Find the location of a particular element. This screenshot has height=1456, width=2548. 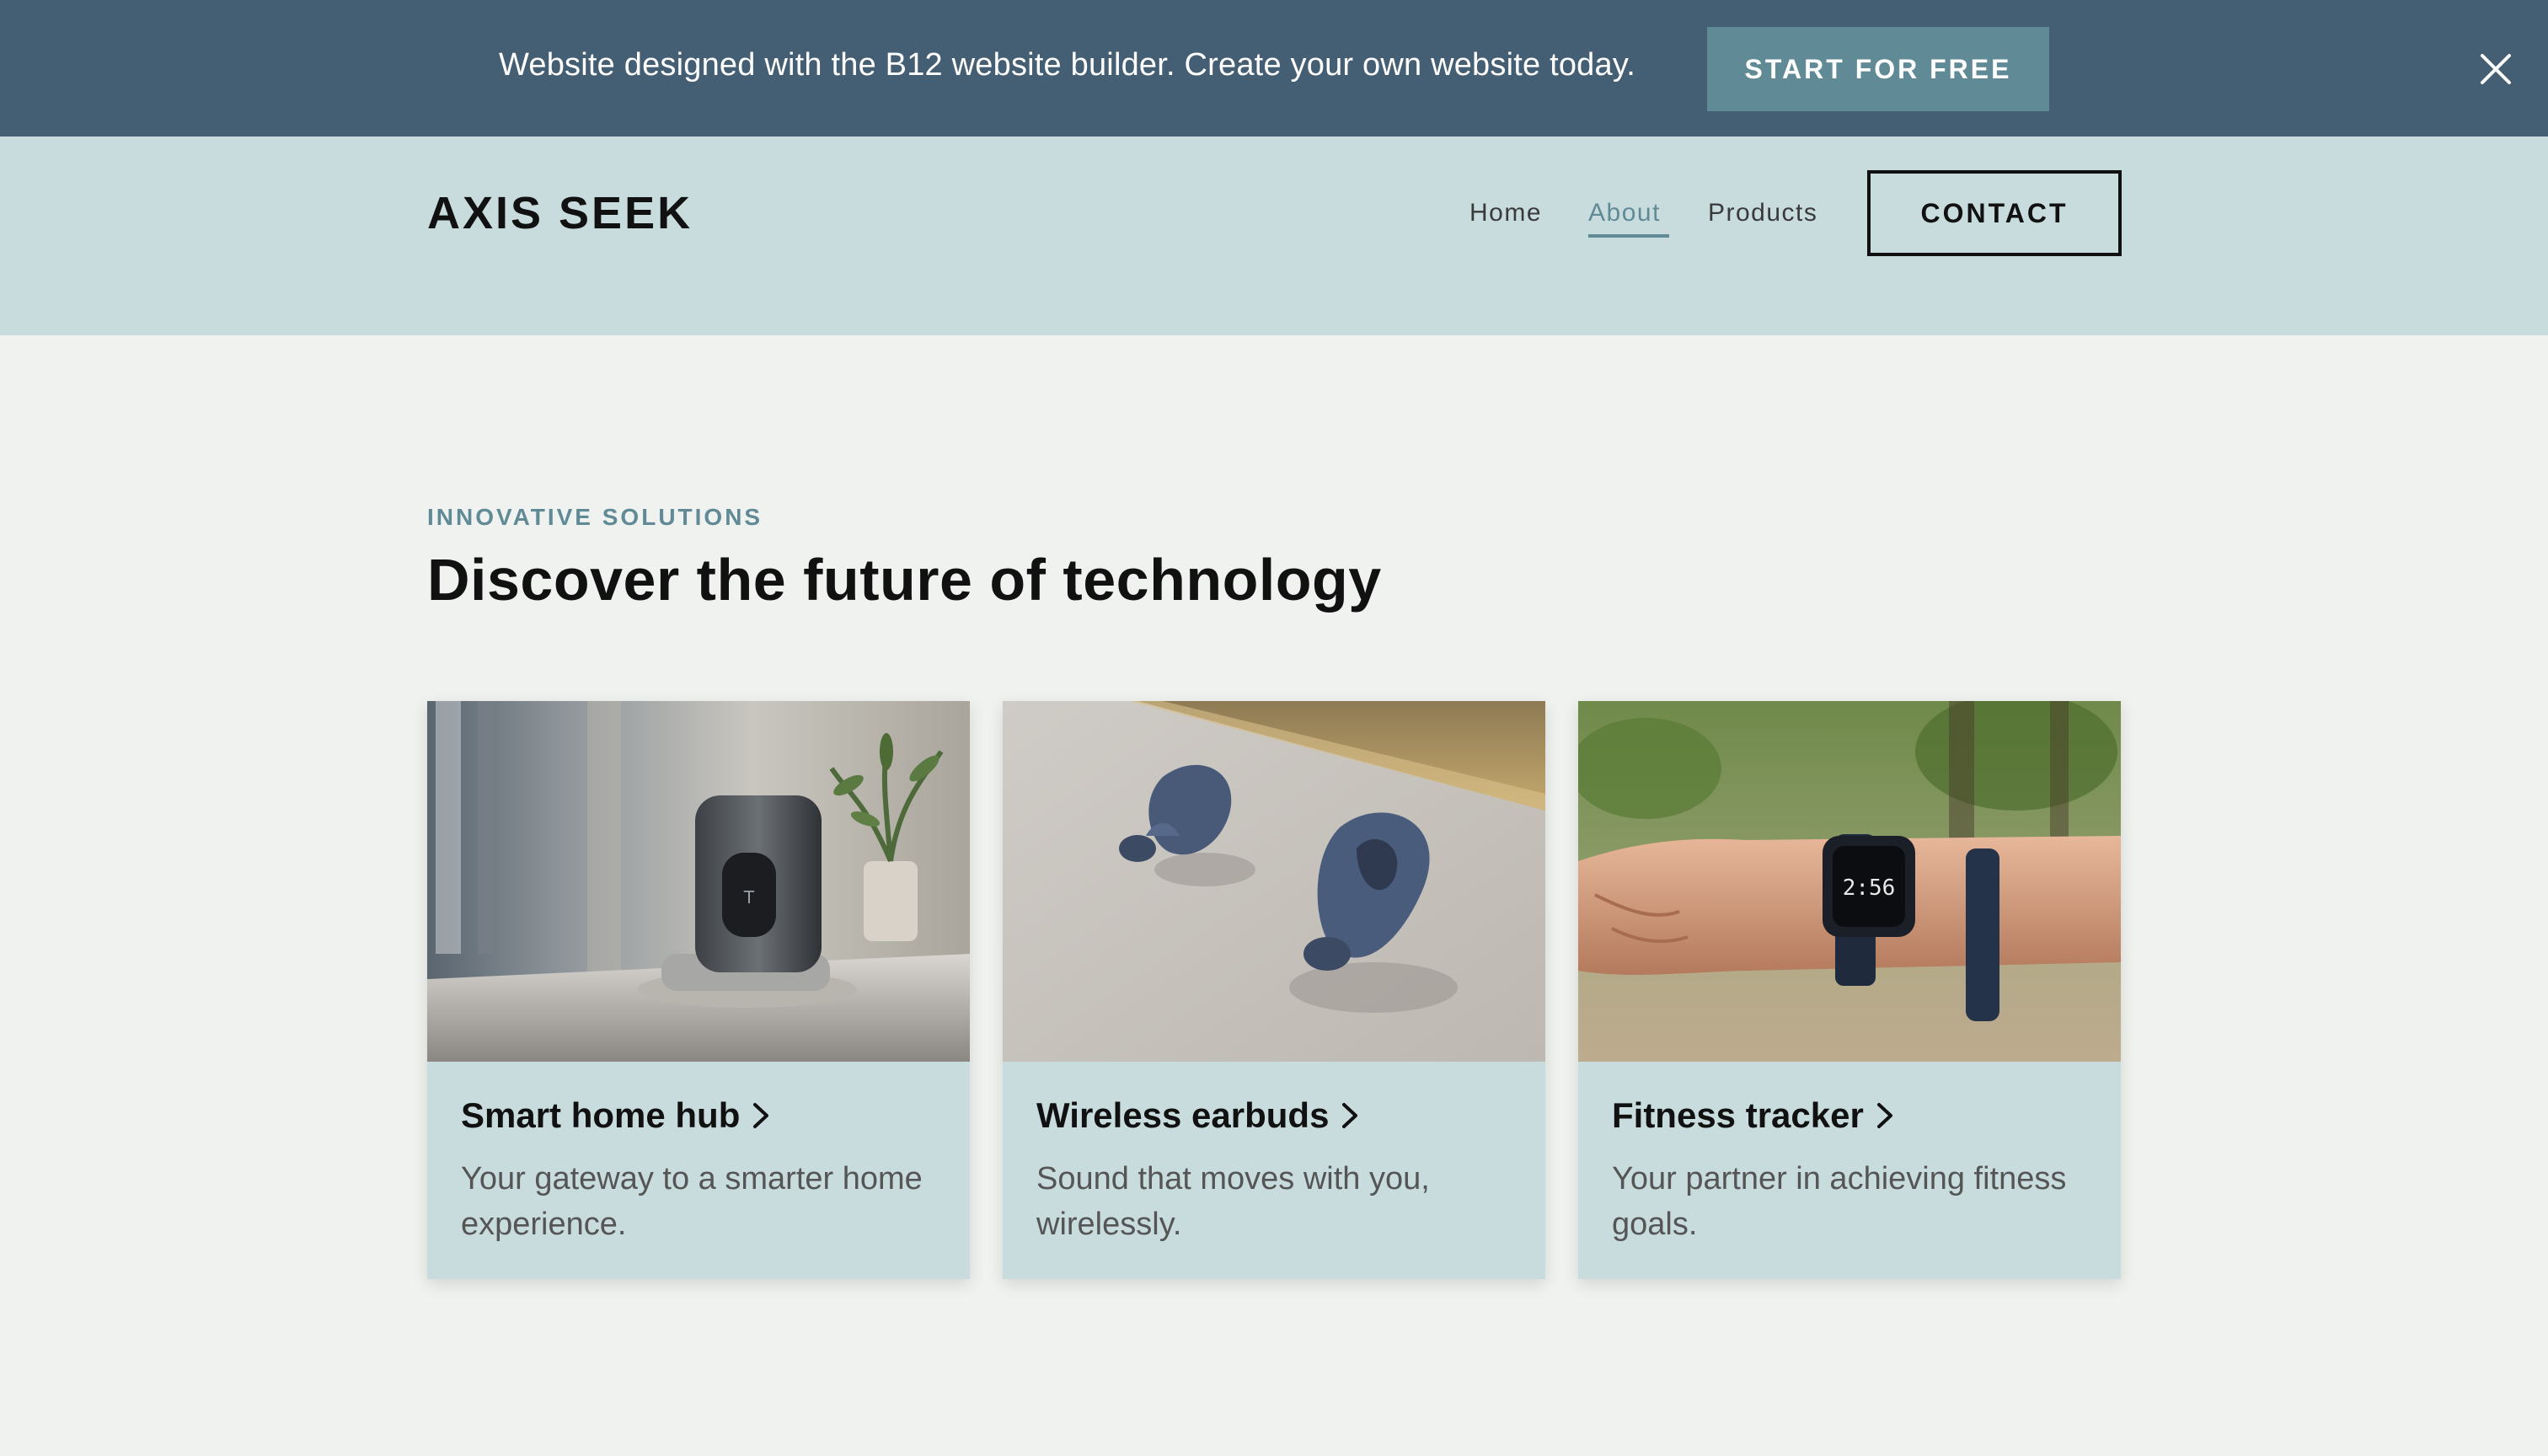

nav-about: About is located at coordinates (1624, 213).